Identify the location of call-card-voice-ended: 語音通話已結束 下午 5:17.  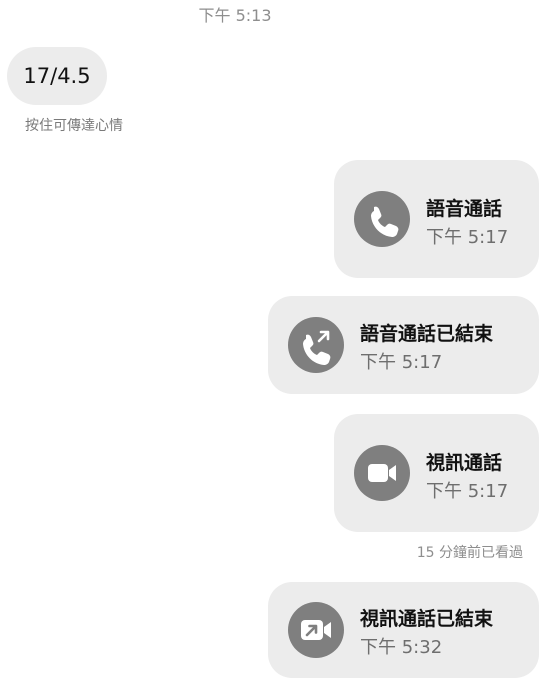
(403, 345).